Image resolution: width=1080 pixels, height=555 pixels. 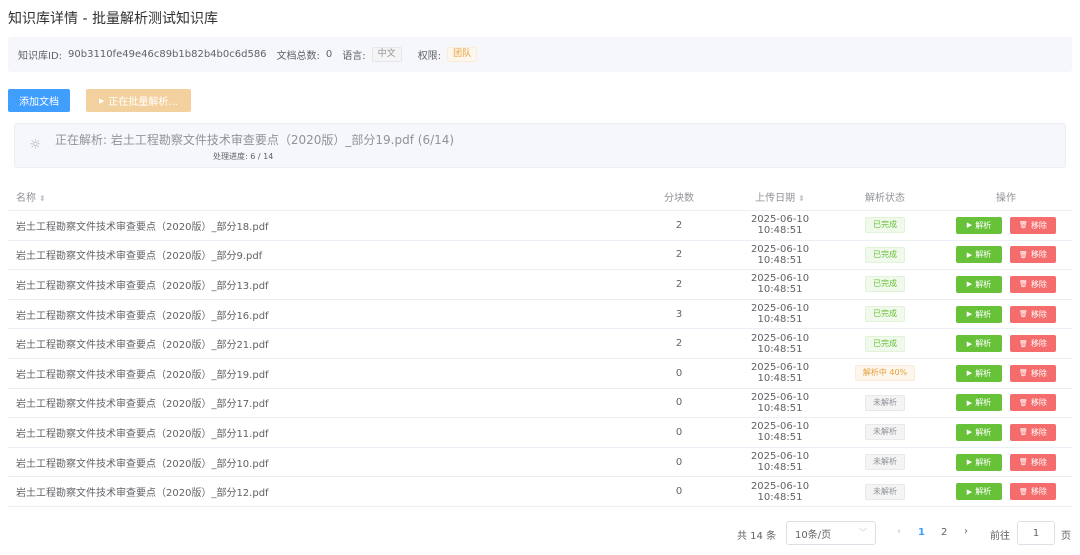 I want to click on language-label: 语言:, so click(x=354, y=56).